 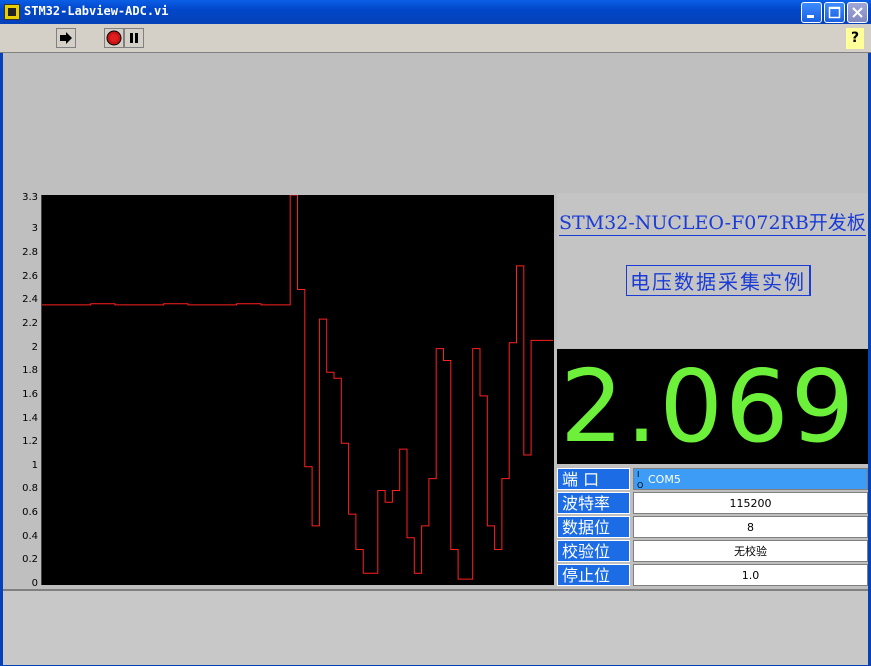 What do you see at coordinates (435, 627) in the screenshot?
I see `bottom-panel-area` at bounding box center [435, 627].